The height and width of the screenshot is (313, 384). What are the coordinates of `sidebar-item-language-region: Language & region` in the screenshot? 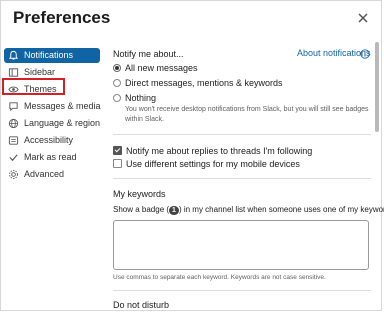 It's located at (52, 123).